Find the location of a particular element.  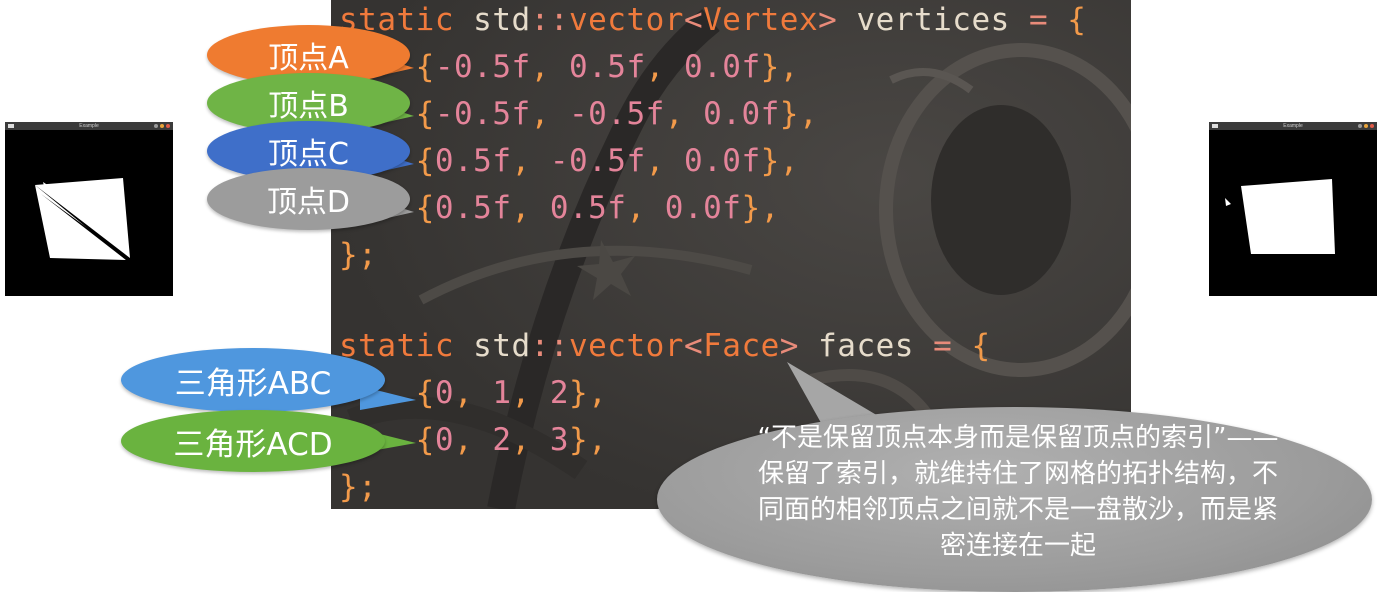

code-line-close-vertices: }; is located at coordinates (358, 255).